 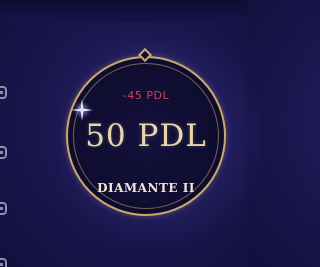 I want to click on lp-total-label: 50 PDL, so click(x=146, y=136).